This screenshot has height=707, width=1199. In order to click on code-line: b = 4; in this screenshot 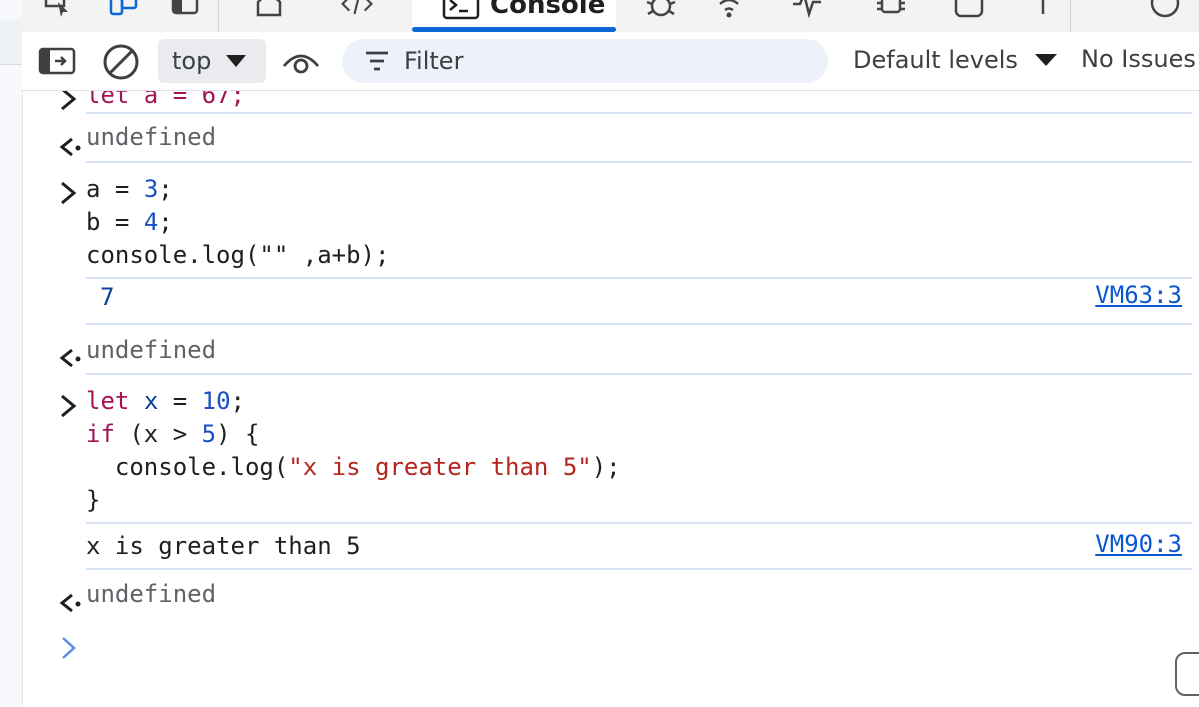, I will do `click(639, 222)`.